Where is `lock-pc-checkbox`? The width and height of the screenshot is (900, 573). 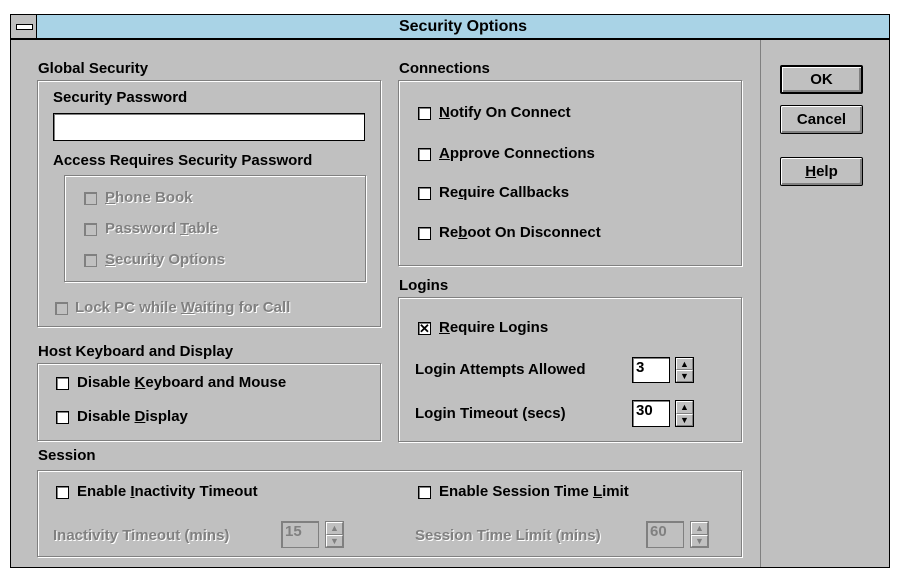
lock-pc-checkbox is located at coordinates (61, 308).